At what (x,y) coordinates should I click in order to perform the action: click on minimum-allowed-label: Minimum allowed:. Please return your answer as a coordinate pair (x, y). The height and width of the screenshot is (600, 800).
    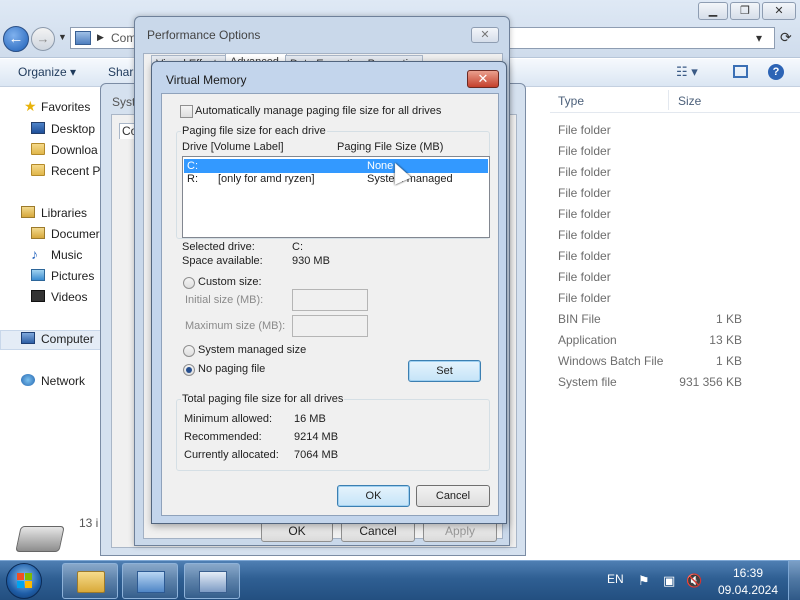
    Looking at the image, I should click on (228, 419).